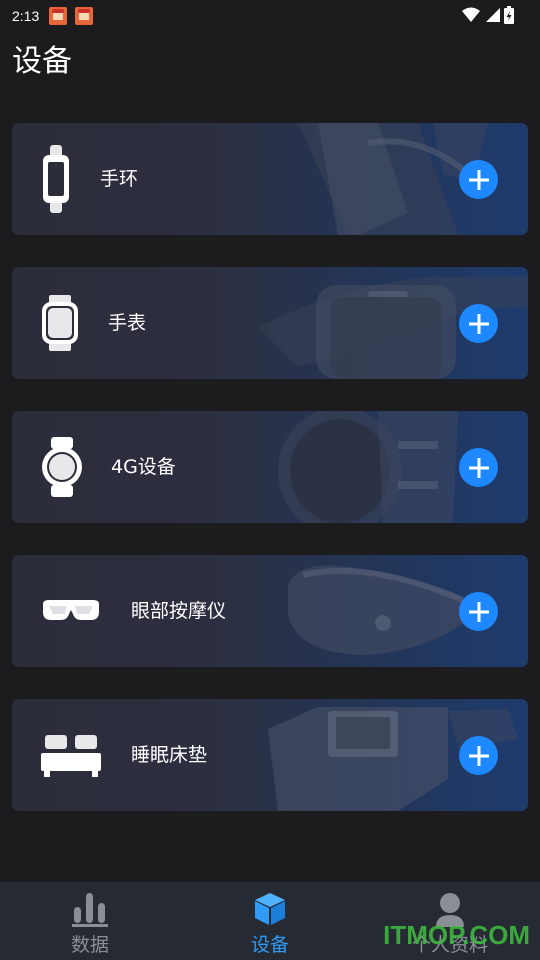 Image resolution: width=540 pixels, height=960 pixels. I want to click on status-indicators, so click(488, 15).